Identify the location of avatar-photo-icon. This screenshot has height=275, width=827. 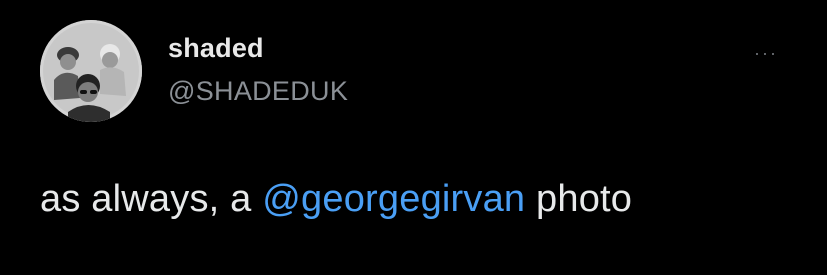
(91, 71).